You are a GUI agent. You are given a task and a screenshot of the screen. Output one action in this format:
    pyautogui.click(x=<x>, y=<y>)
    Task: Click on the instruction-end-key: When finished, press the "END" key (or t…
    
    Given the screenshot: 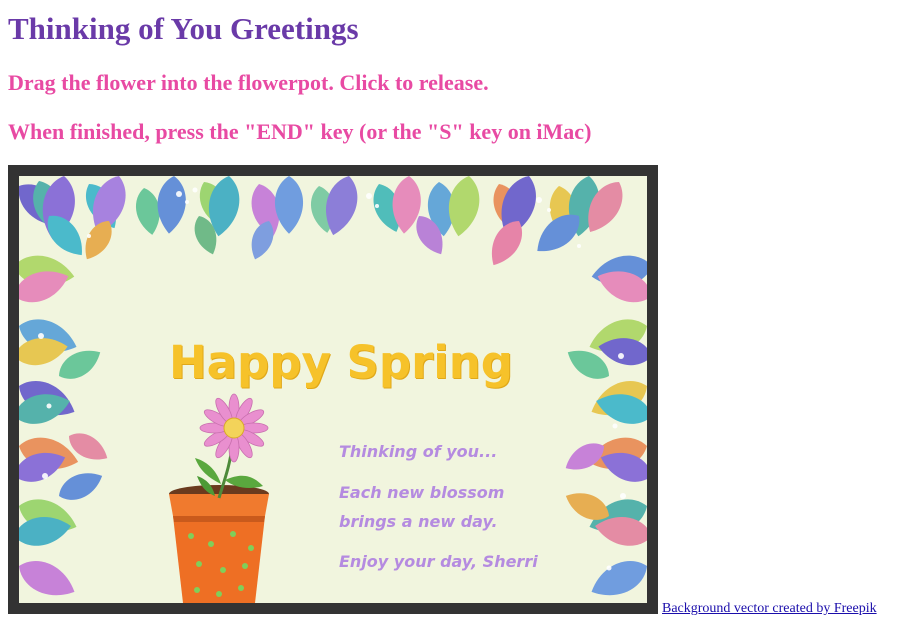 What is the action you would take?
    pyautogui.click(x=300, y=131)
    